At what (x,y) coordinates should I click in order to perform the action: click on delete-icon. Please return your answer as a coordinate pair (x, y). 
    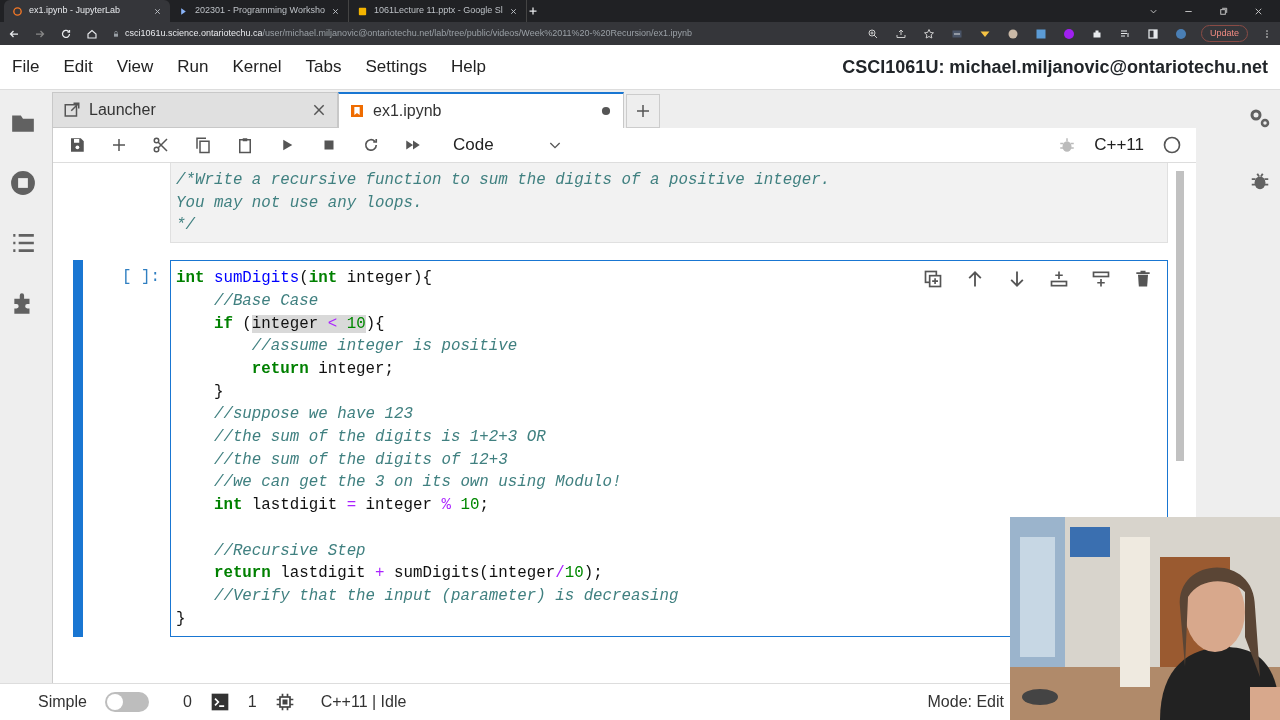
    Looking at the image, I should click on (1143, 279).